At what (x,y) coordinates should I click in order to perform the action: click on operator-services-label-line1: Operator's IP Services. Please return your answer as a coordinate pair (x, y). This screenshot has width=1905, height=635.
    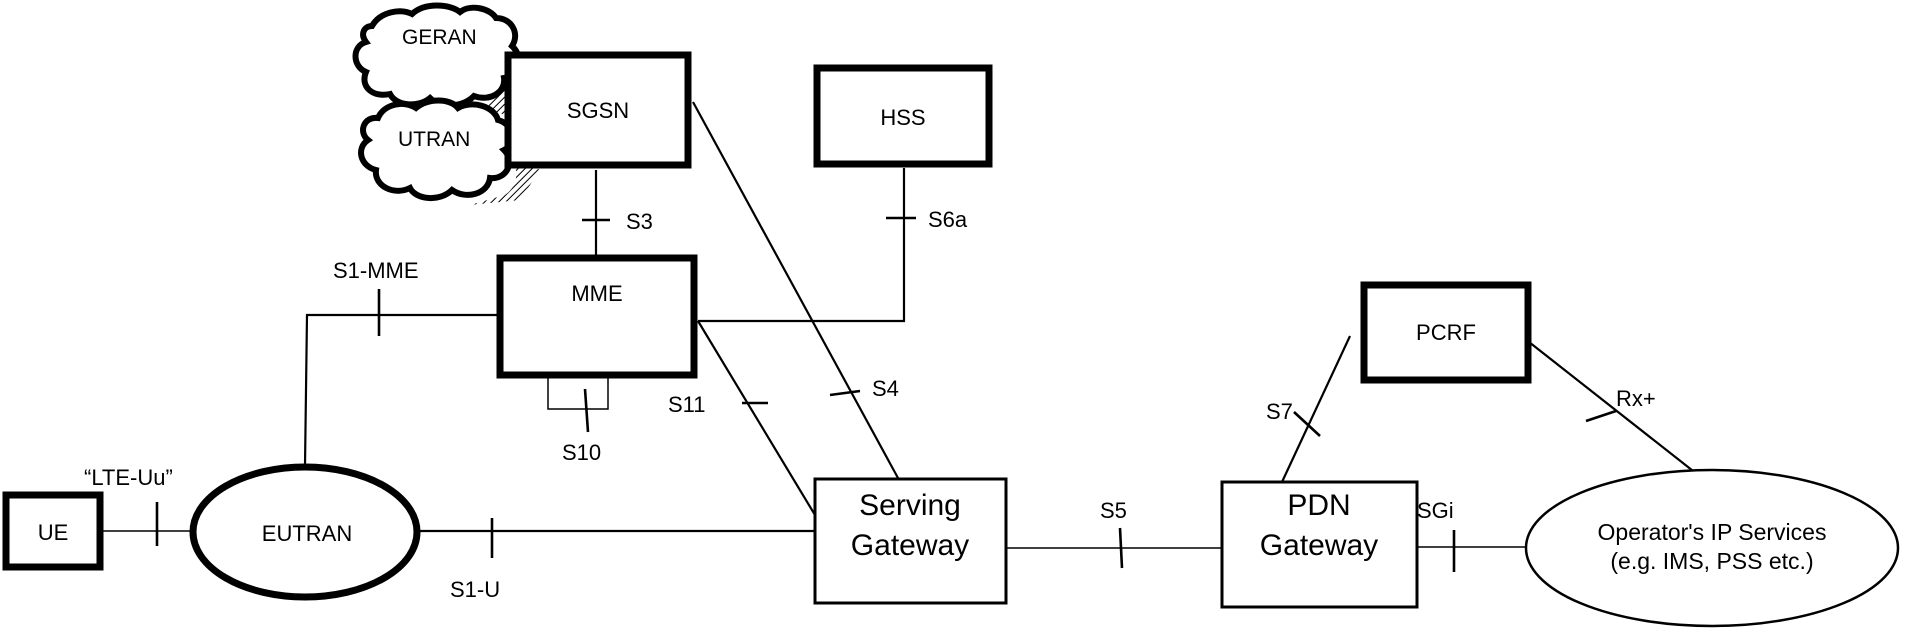
    Looking at the image, I should click on (1712, 532).